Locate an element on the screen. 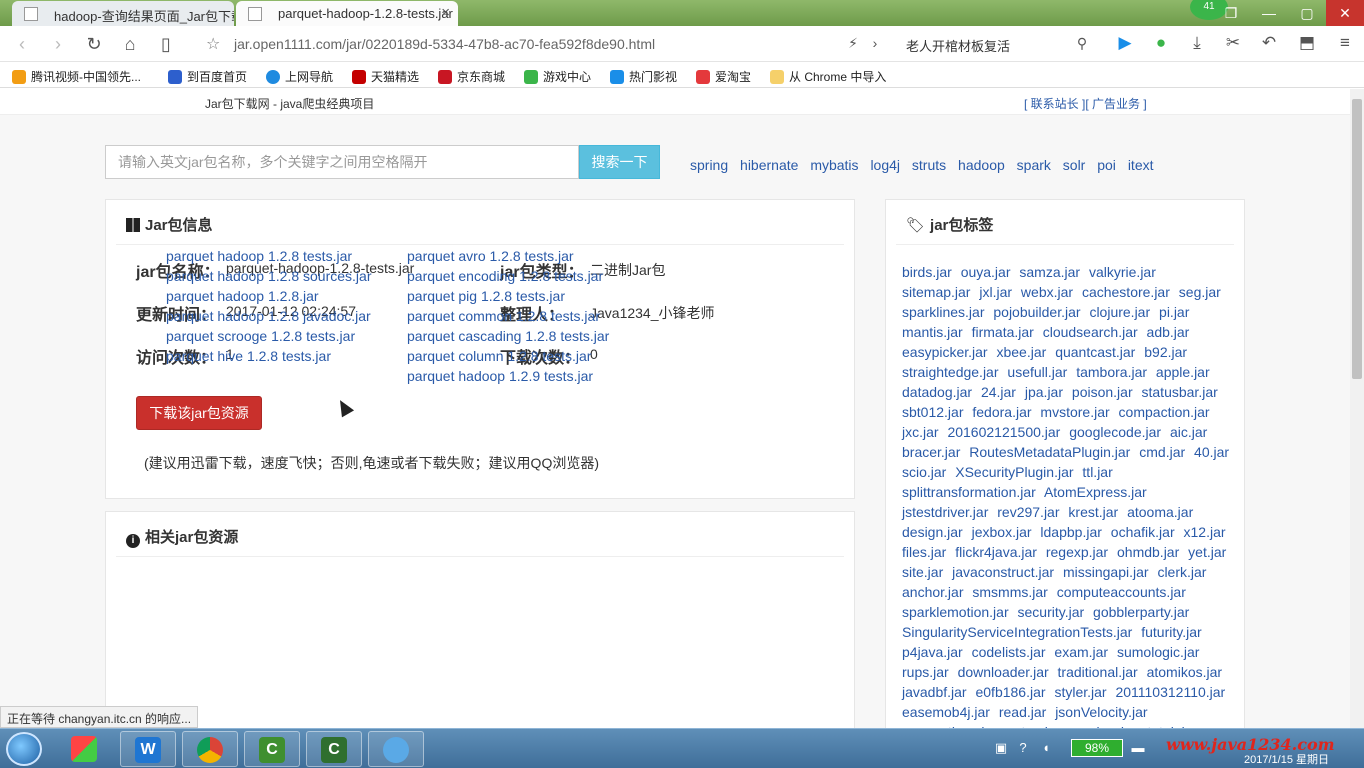 Image resolution: width=1364 pixels, height=768 pixels. jar-tag-link: traditional.jar is located at coordinates (1098, 672).